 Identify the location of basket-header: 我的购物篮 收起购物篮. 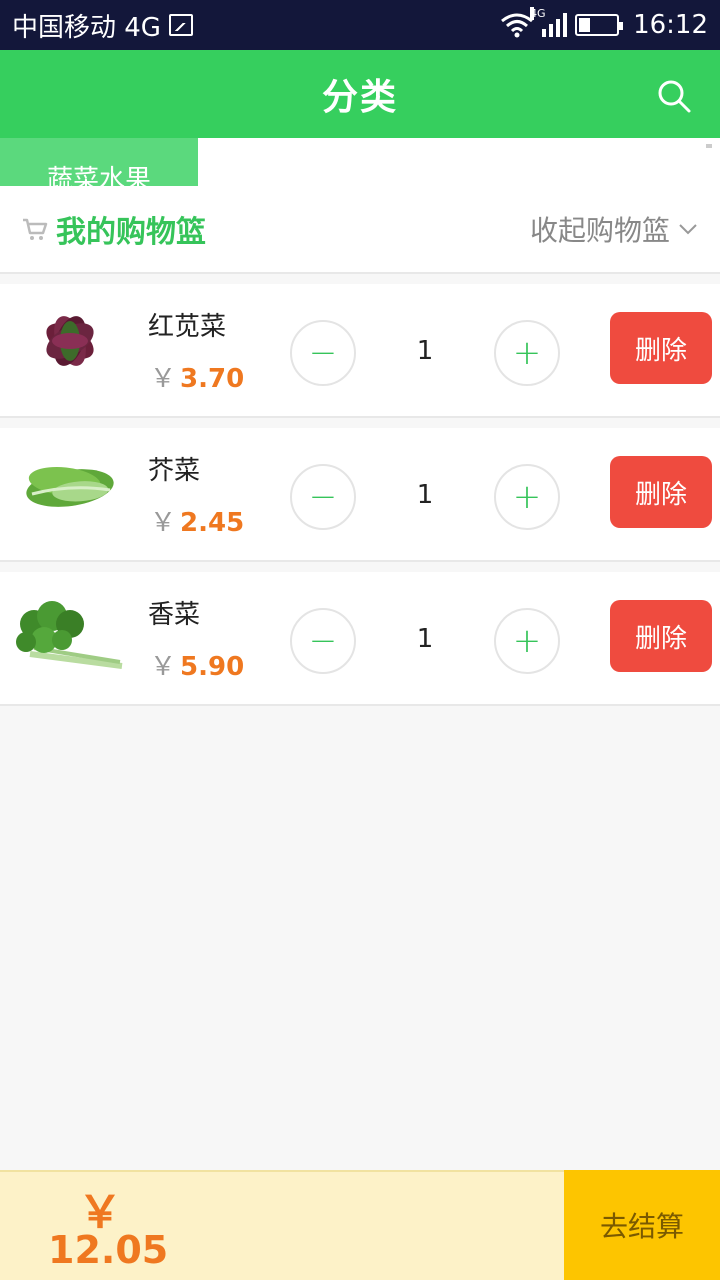
(360, 230).